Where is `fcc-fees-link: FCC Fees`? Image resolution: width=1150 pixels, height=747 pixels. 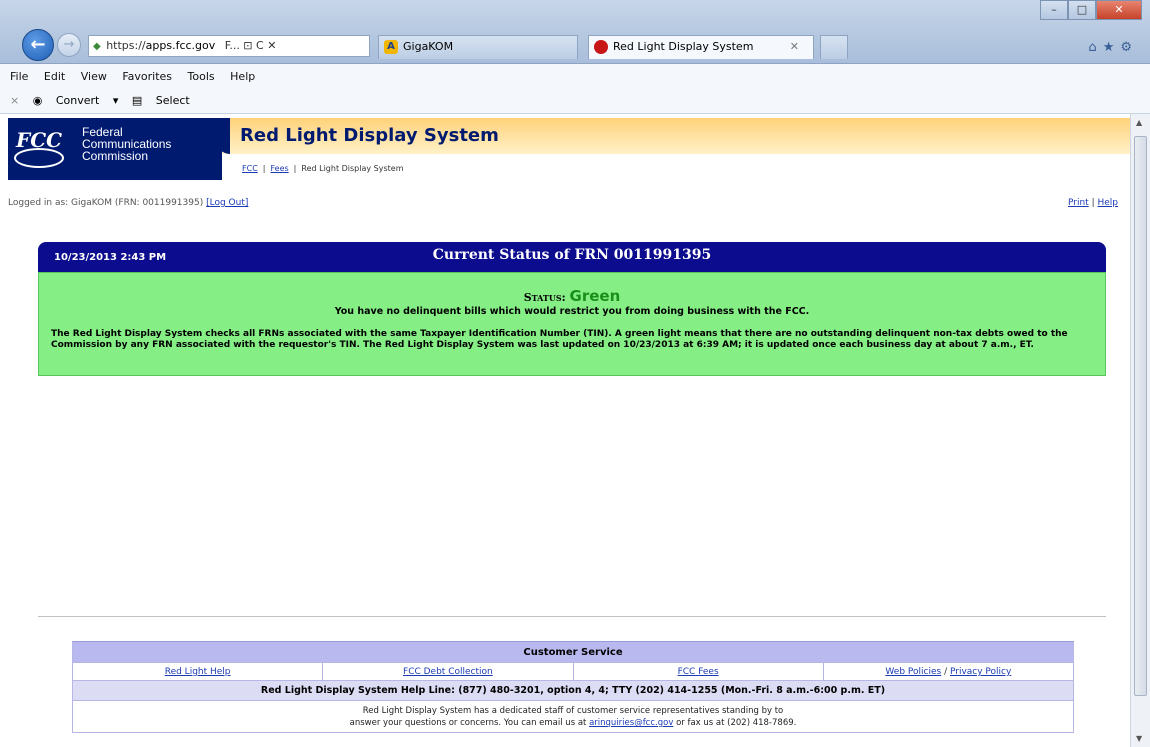 fcc-fees-link: FCC Fees is located at coordinates (698, 672).